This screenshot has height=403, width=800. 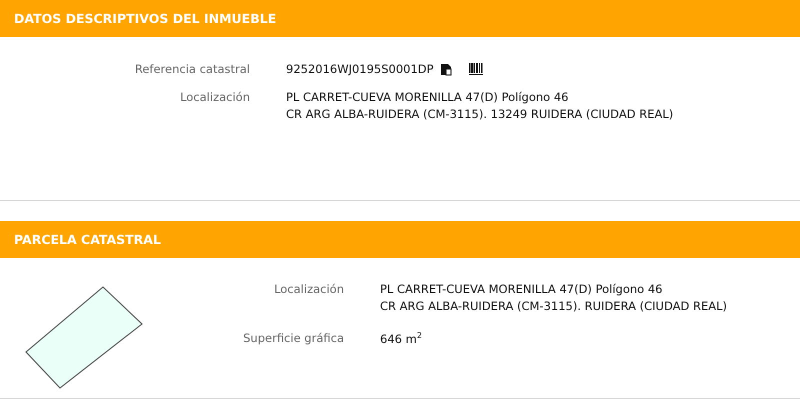 I want to click on section-header: DATOS DESCRIPTIVOS DEL INMUEBLE, so click(x=400, y=18).